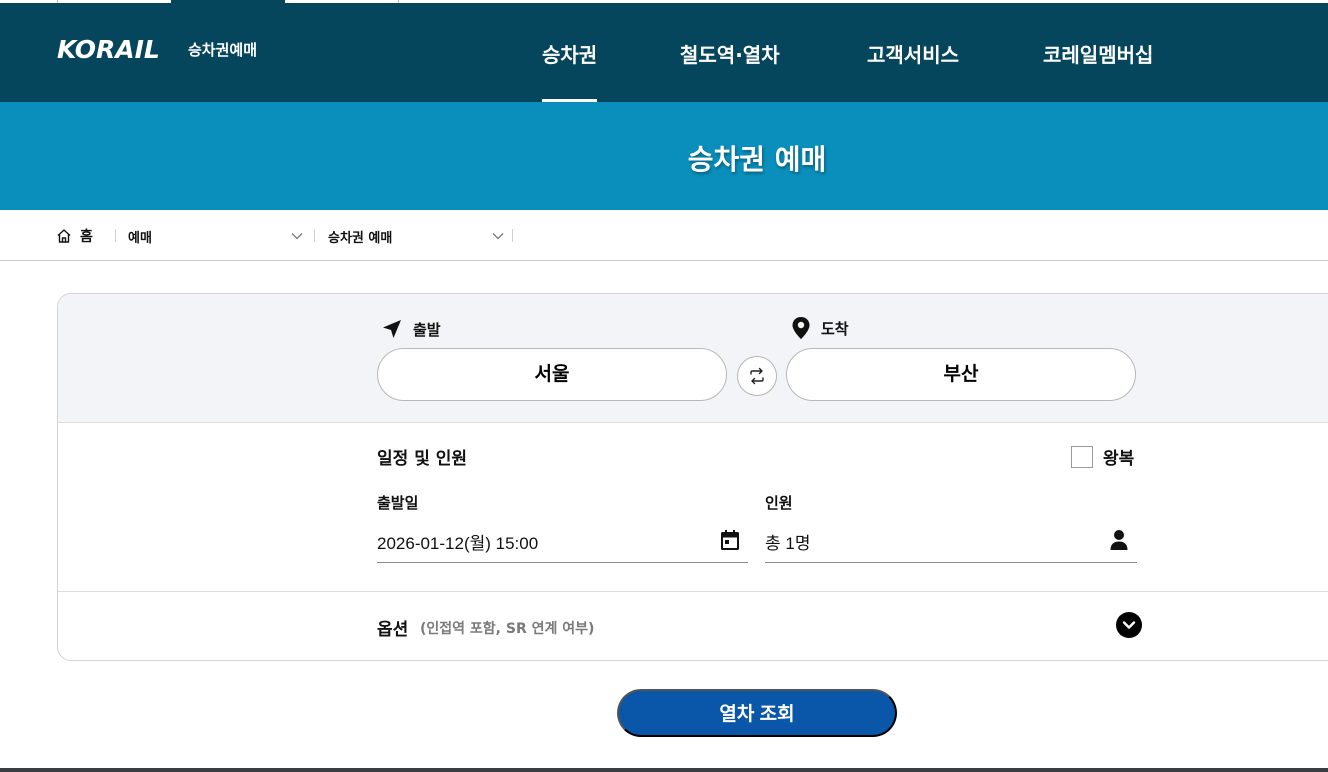  I want to click on section-divider, so click(693, 591).